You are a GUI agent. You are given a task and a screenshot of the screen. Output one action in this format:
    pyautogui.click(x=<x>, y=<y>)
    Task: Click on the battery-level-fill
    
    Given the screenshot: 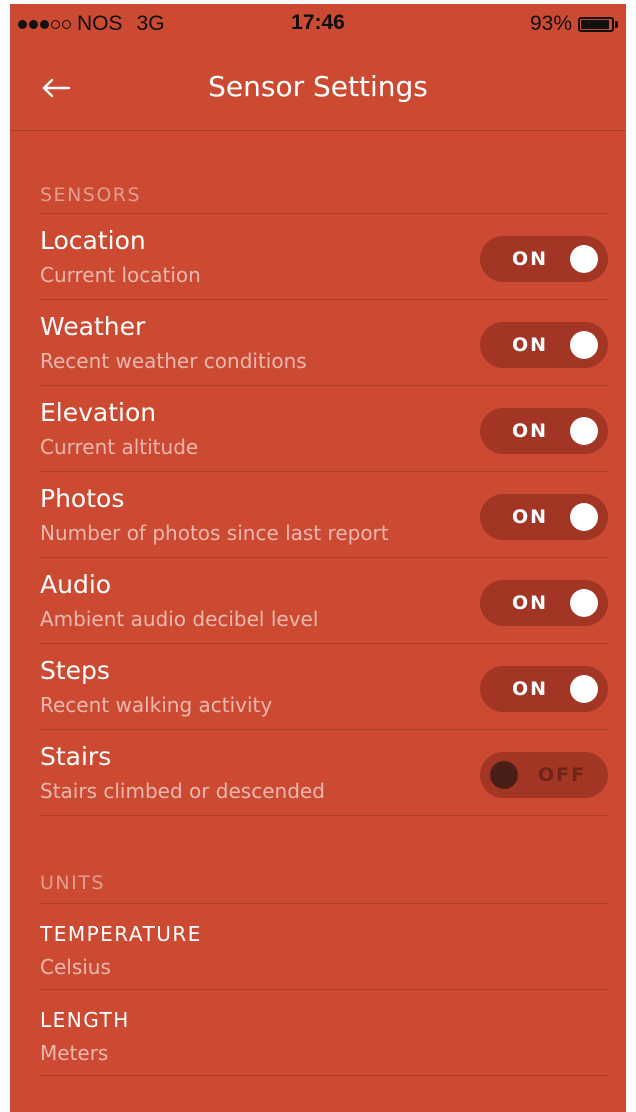 What is the action you would take?
    pyautogui.click(x=595, y=24)
    